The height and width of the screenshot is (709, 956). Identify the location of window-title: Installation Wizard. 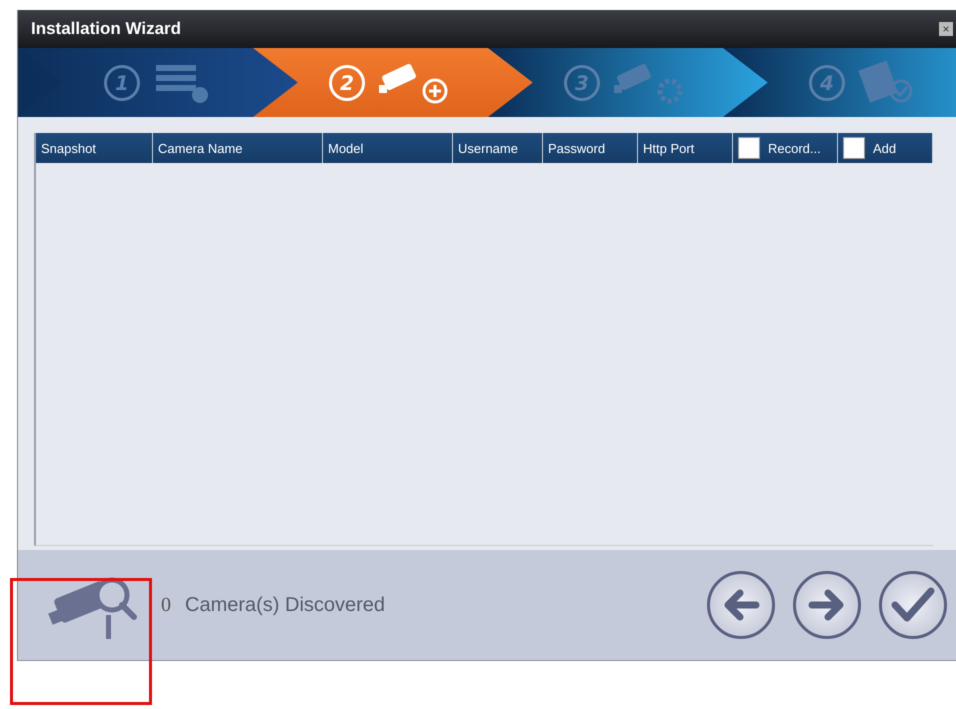
(106, 29).